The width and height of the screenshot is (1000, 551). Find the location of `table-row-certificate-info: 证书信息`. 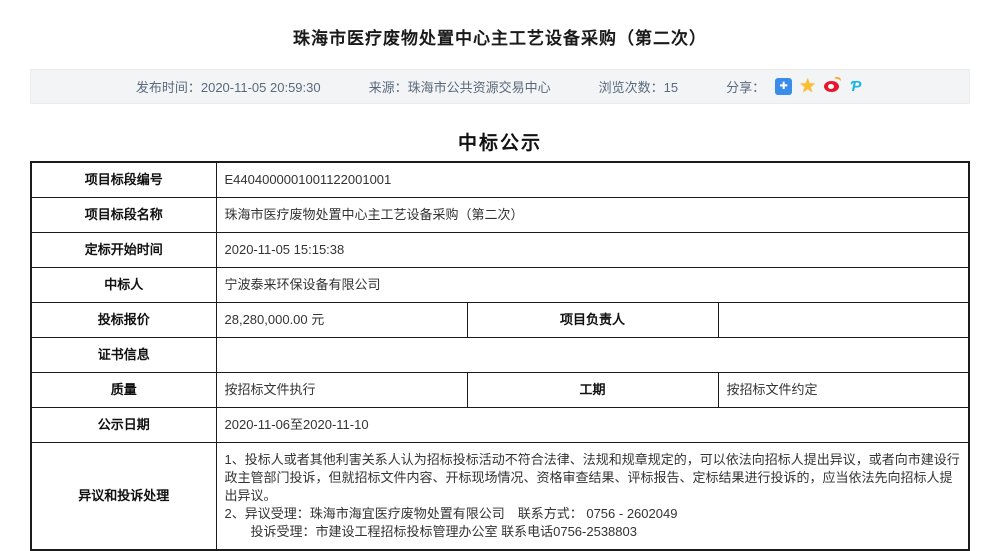

table-row-certificate-info: 证书信息 is located at coordinates (500, 355).